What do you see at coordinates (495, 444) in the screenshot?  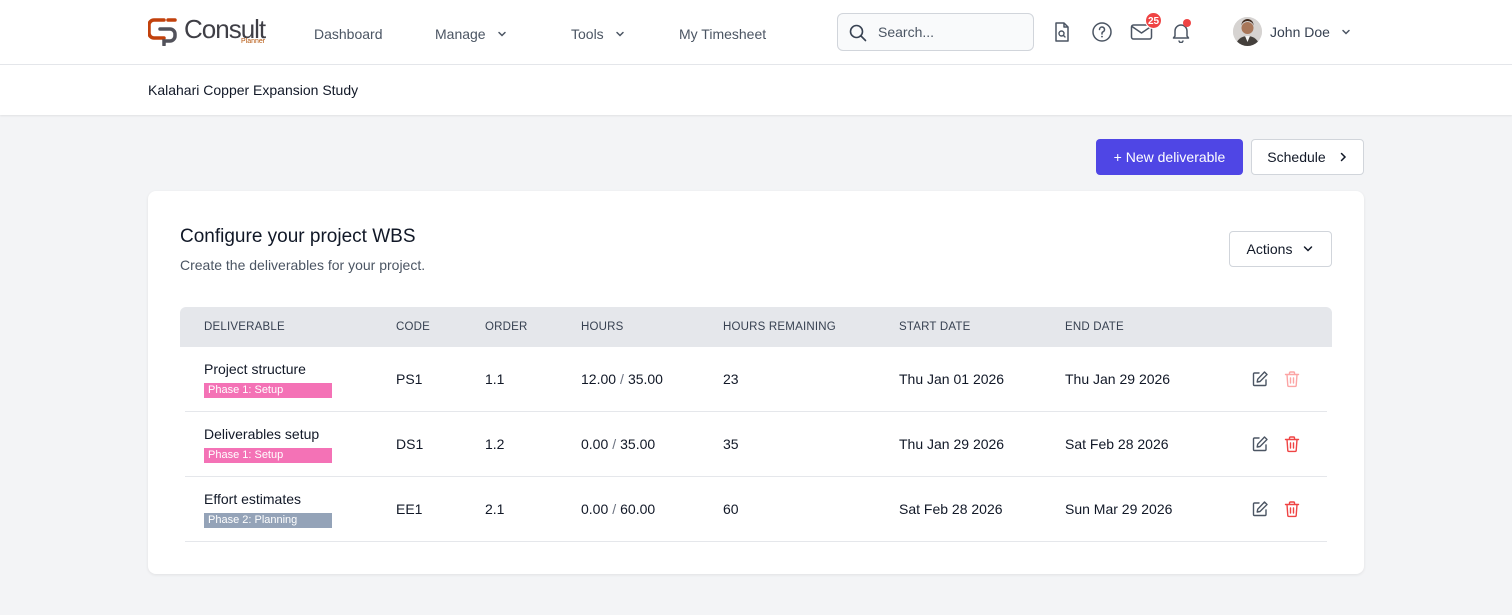 I see `deliverable-order: 1.2` at bounding box center [495, 444].